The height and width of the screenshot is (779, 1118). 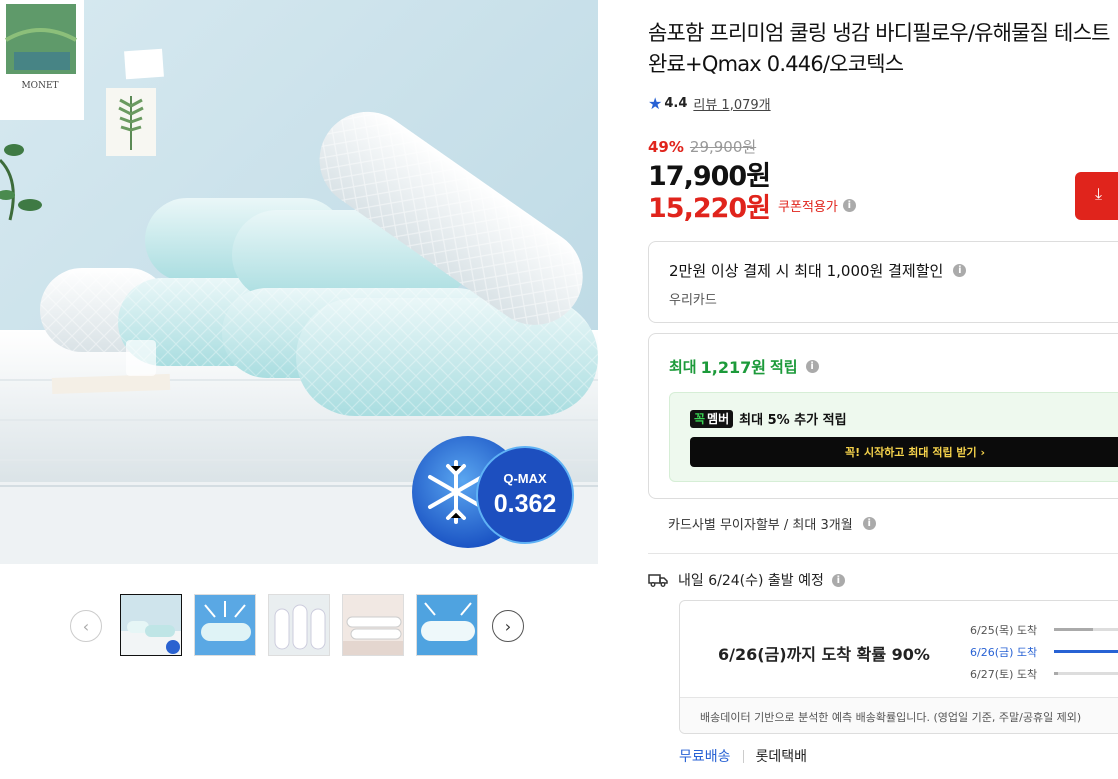 I want to click on download-icon: ⤓, so click(x=1099, y=193).